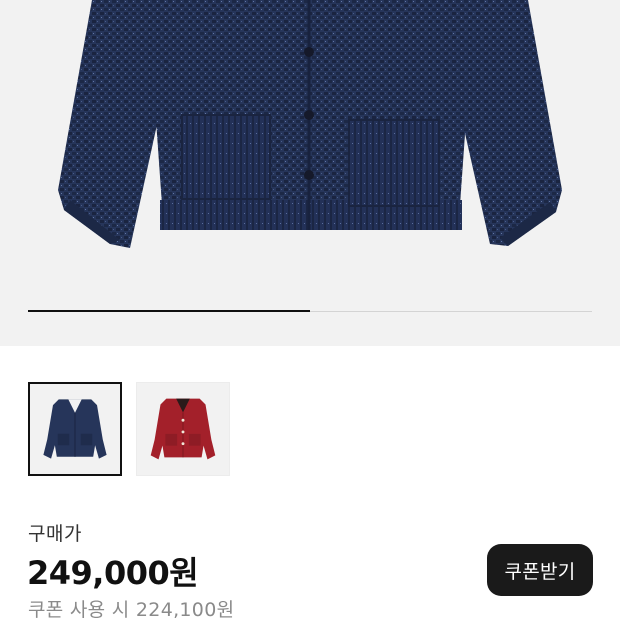  I want to click on thumbnail-red, so click(183, 429).